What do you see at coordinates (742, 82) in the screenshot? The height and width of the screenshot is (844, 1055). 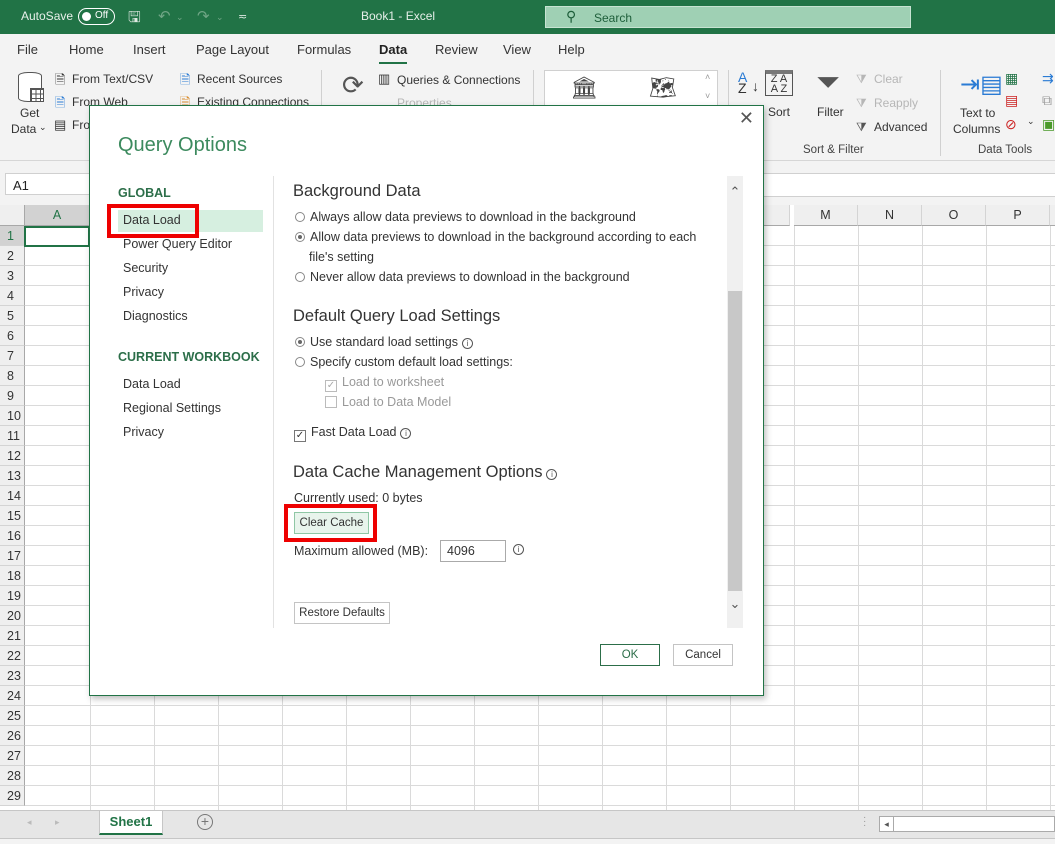 I see `sort-a-z-icon: AZ` at bounding box center [742, 82].